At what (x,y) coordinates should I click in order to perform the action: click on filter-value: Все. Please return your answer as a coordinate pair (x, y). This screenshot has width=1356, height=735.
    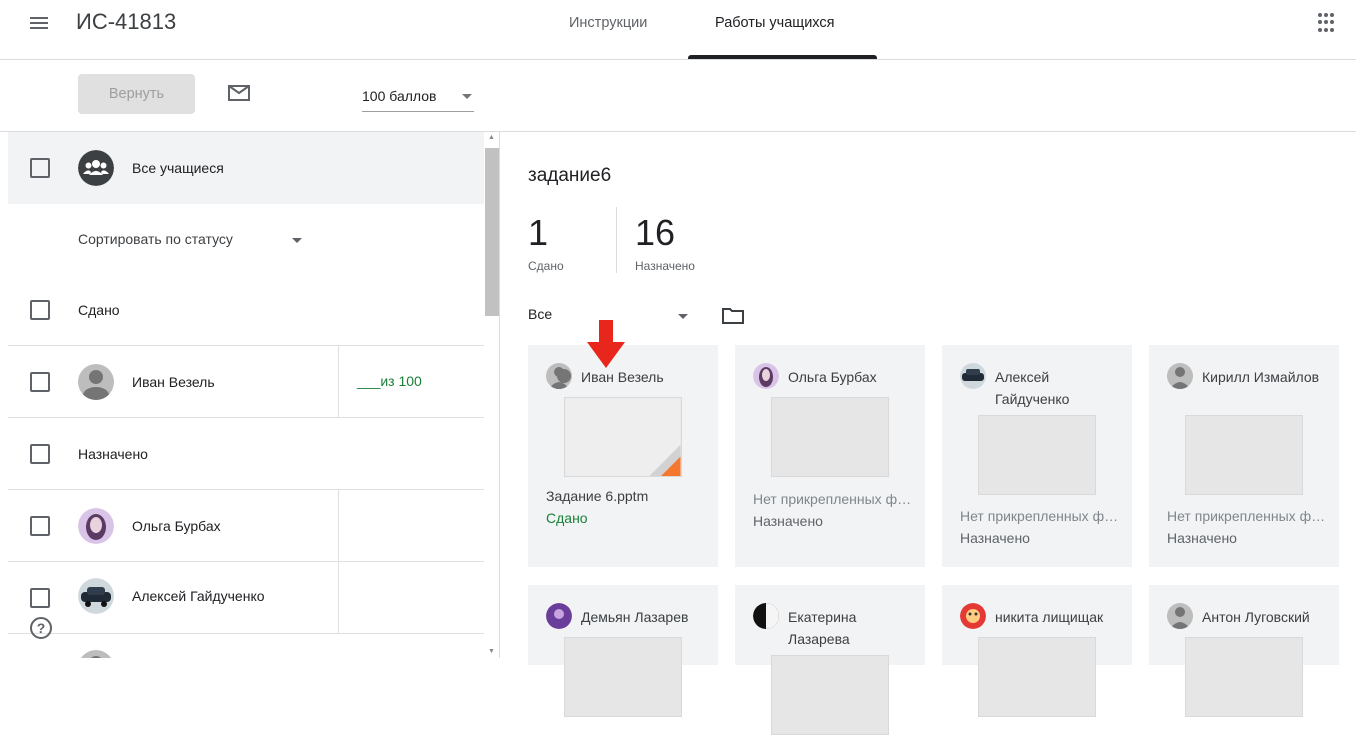
    Looking at the image, I should click on (540, 314).